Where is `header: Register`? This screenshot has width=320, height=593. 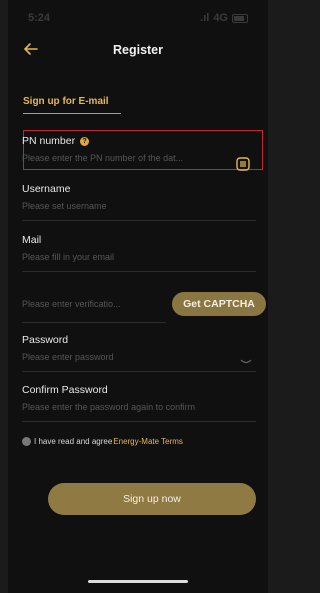 header: Register is located at coordinates (138, 51).